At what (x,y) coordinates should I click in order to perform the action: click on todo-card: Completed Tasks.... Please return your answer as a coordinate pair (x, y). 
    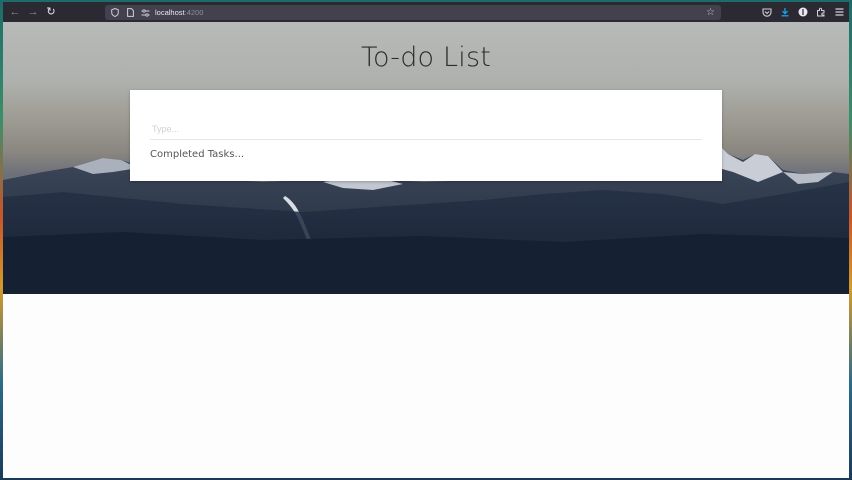
    Looking at the image, I should click on (426, 135).